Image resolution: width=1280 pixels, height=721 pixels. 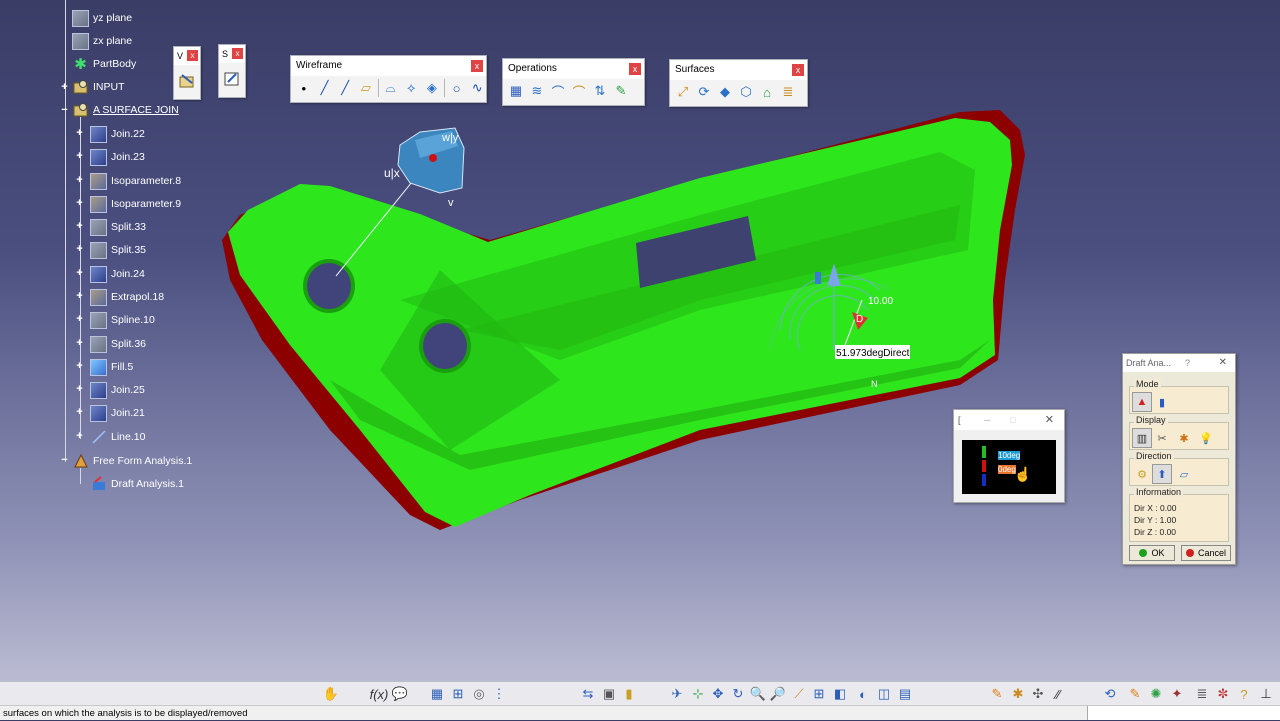 I want to click on dir-y-value: Dir Y : 1.00, so click(x=1155, y=520).